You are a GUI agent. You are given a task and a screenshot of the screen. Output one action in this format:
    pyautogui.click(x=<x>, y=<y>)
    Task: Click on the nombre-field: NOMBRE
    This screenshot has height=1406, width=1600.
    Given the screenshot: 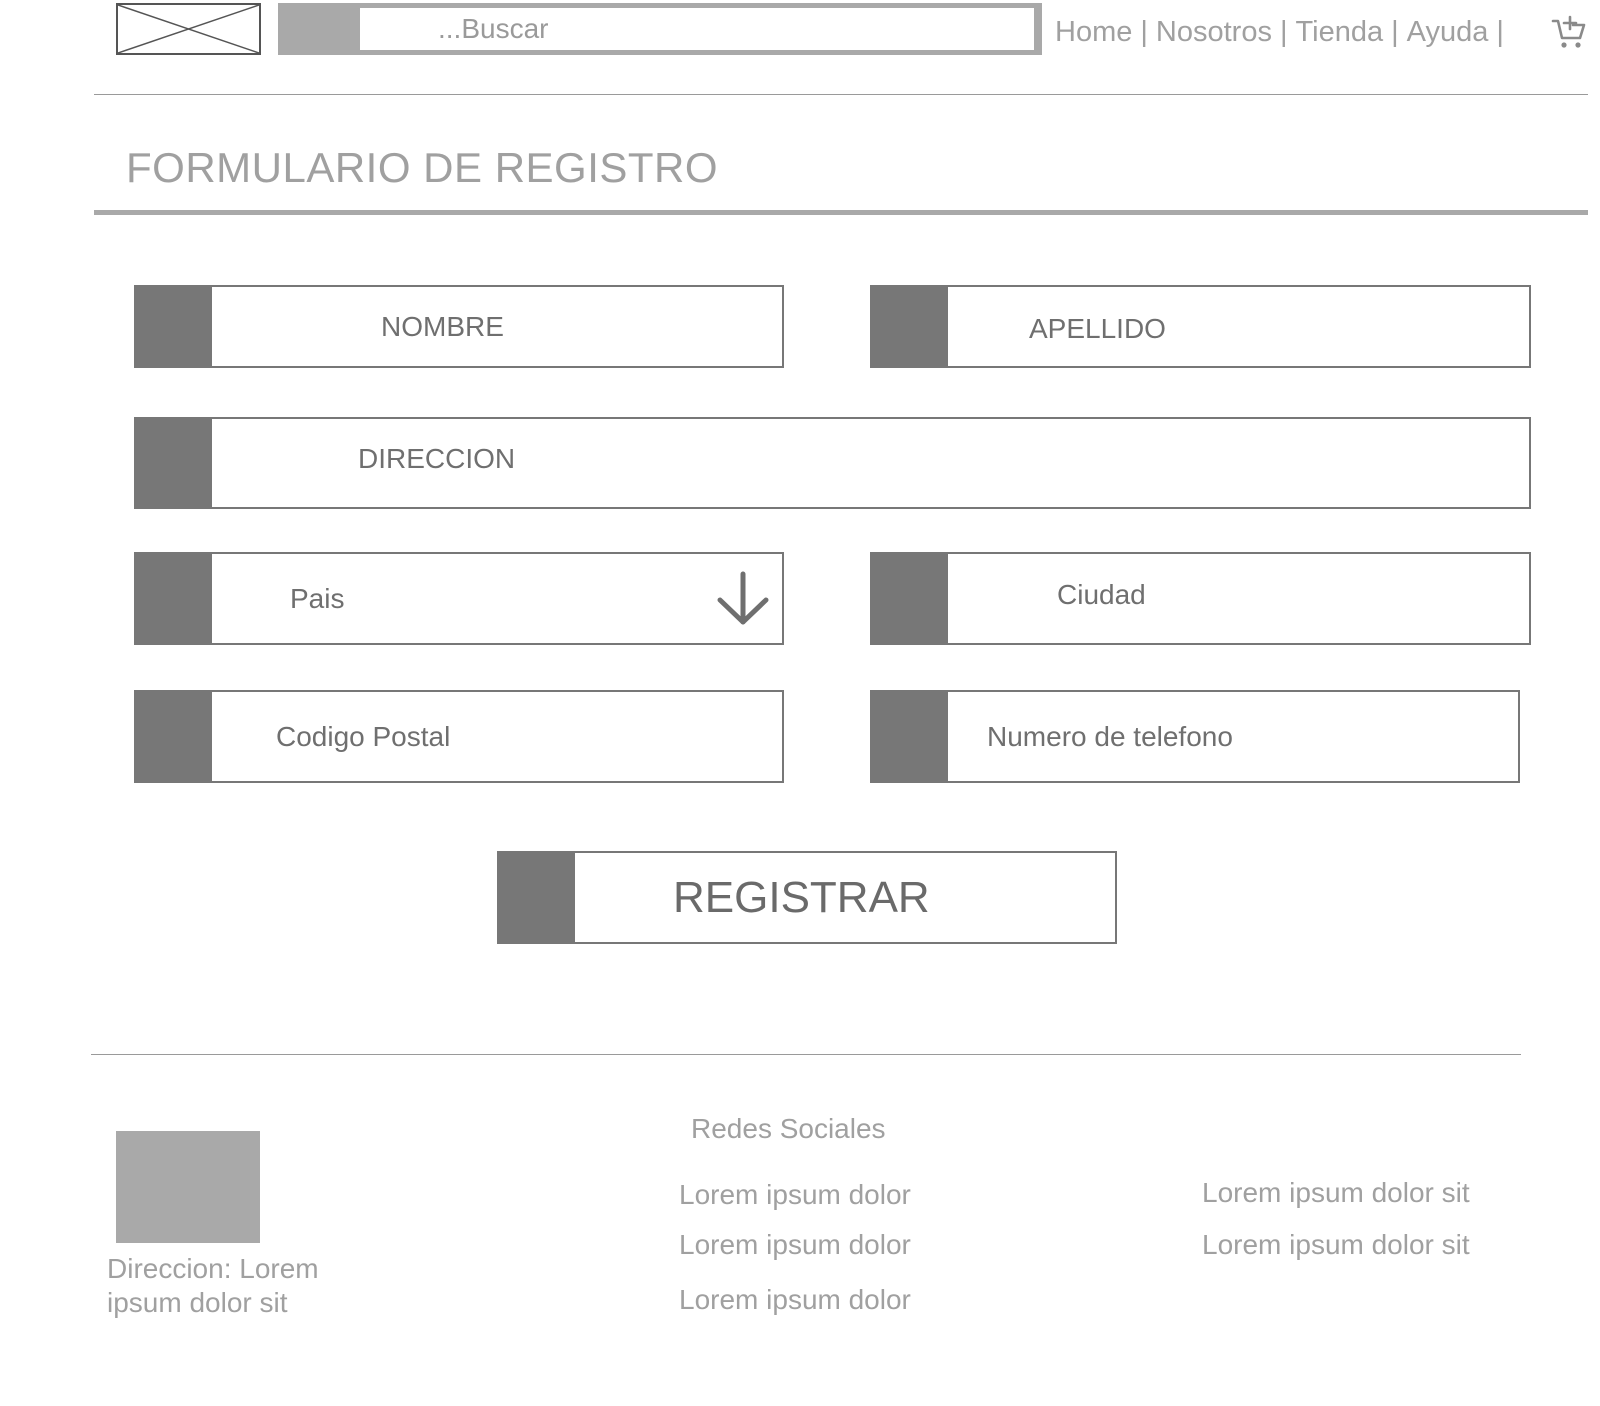 What is the action you would take?
    pyautogui.click(x=459, y=326)
    